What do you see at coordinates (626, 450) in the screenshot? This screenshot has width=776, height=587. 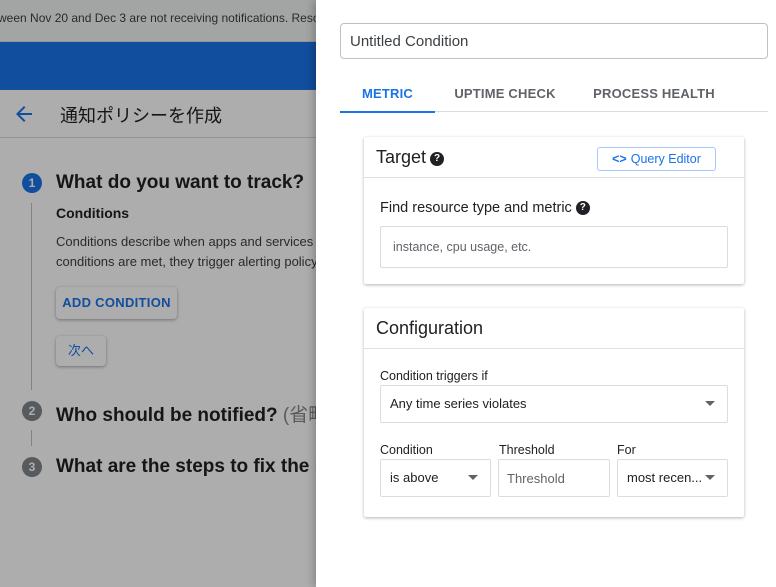 I see `for-label: For` at bounding box center [626, 450].